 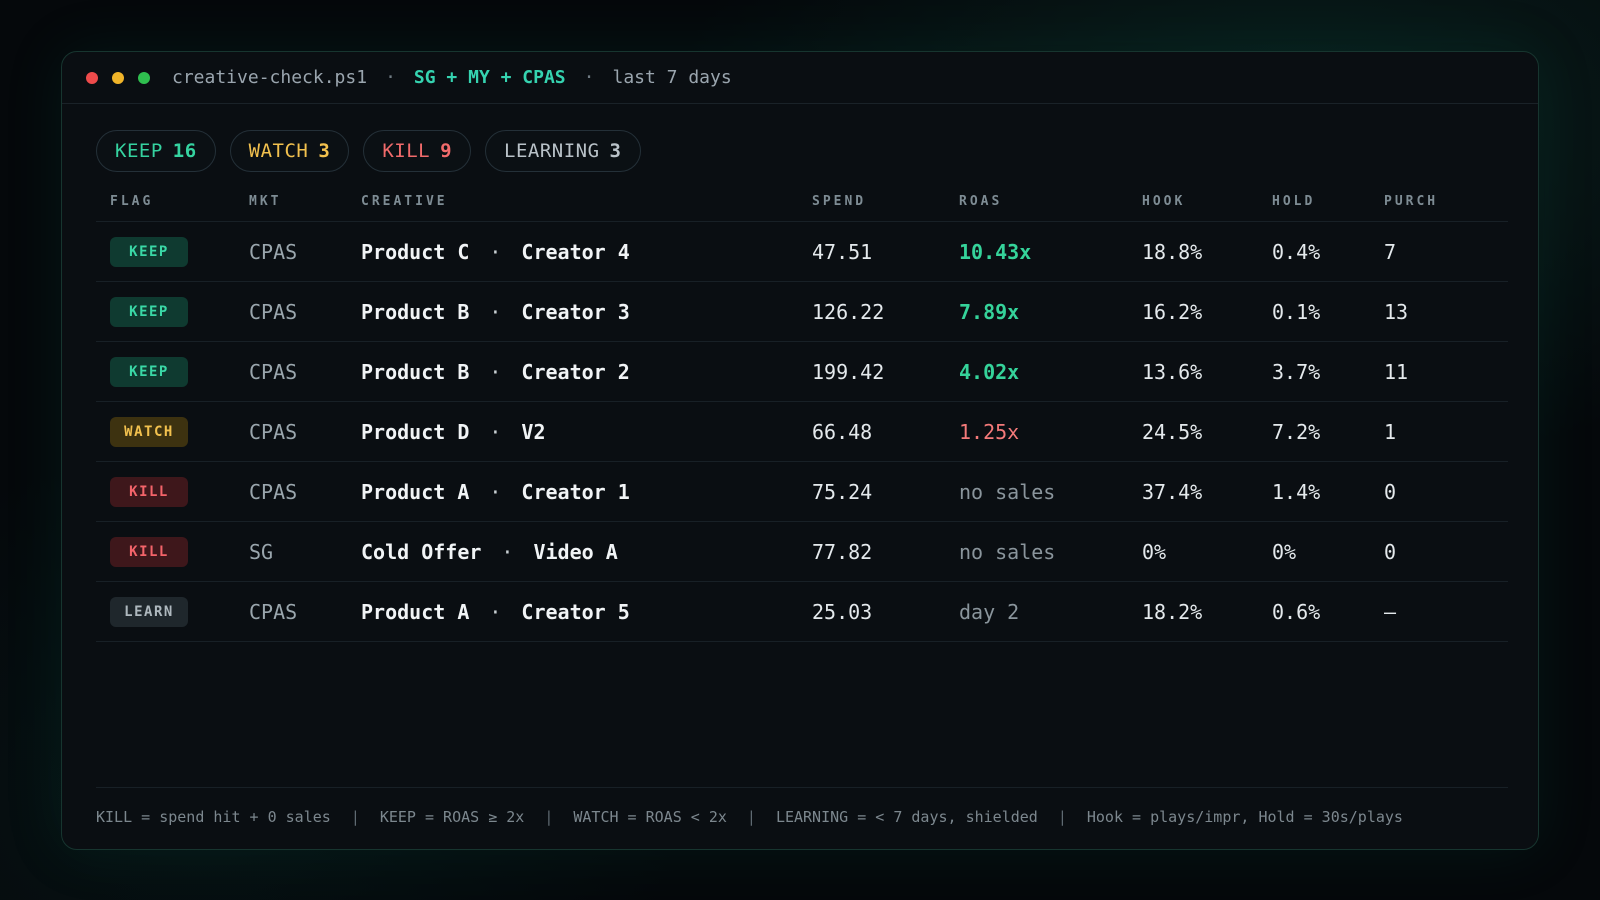 I want to click on creative-product: Product D, so click(x=415, y=431).